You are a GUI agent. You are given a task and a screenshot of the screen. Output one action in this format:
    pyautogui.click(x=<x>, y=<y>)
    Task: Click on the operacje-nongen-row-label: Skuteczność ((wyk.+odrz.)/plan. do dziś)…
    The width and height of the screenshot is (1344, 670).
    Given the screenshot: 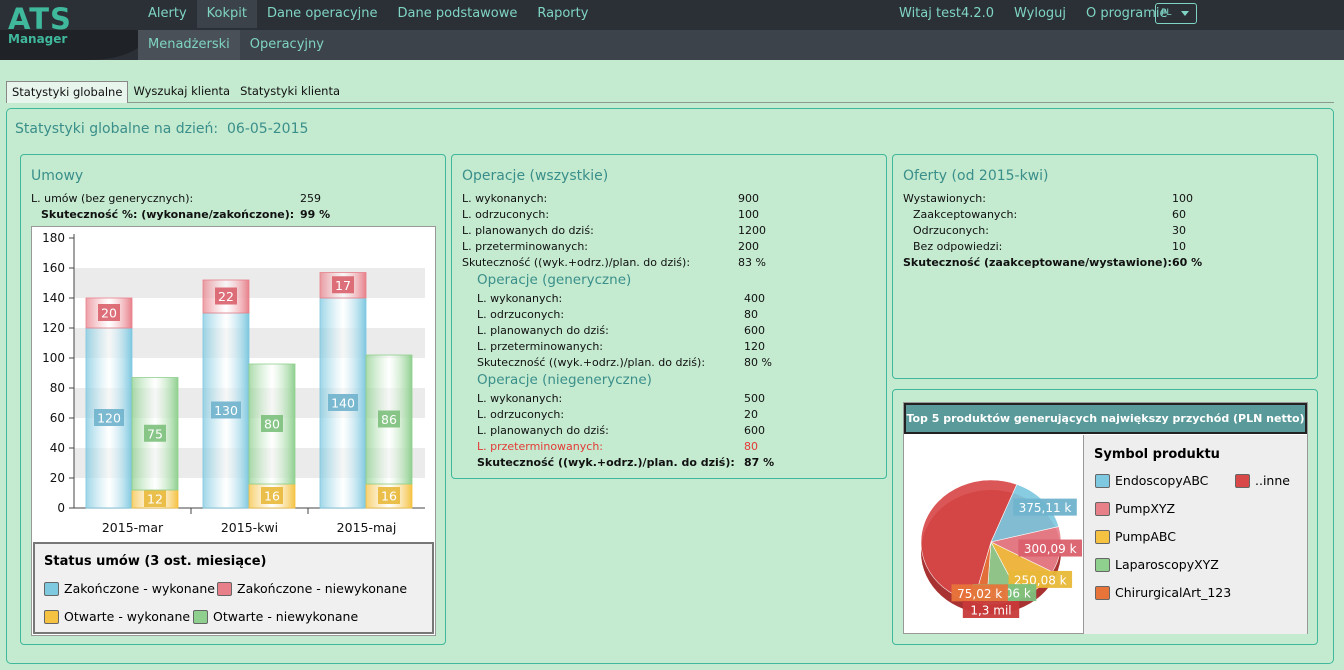 What is the action you would take?
    pyautogui.click(x=606, y=462)
    